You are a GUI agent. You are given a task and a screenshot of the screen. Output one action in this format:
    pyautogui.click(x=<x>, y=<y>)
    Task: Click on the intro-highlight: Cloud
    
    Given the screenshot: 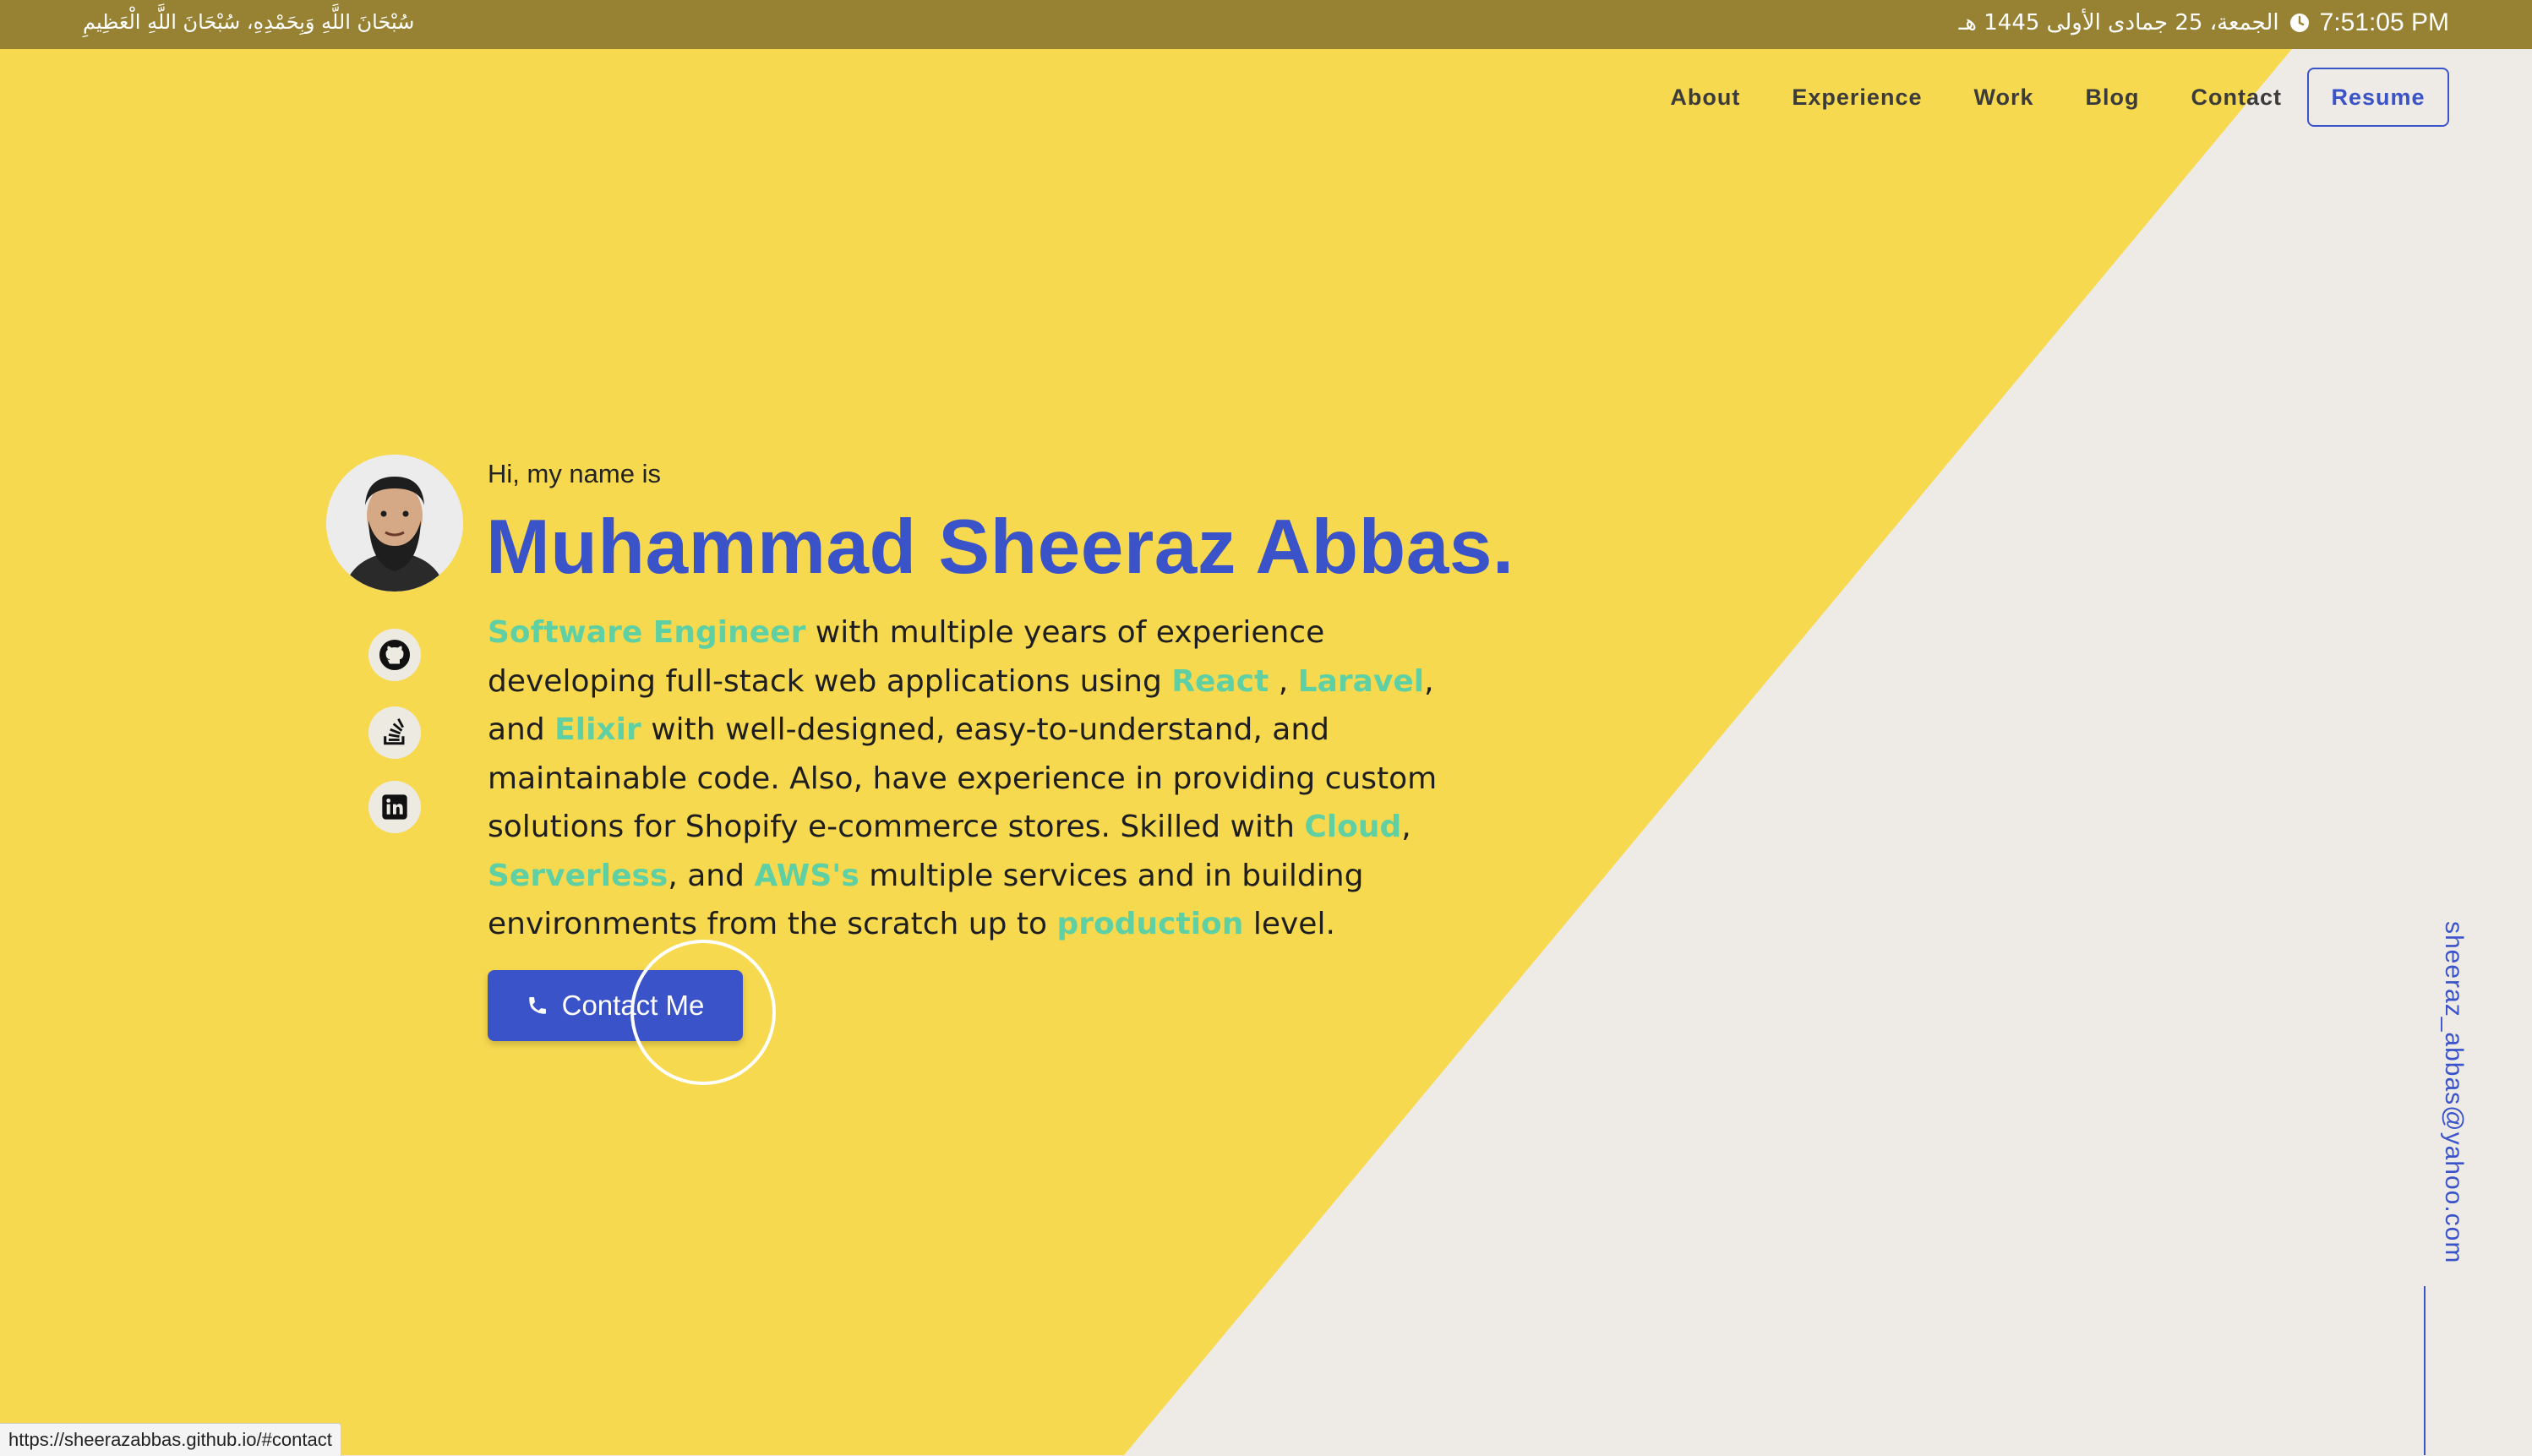 What is the action you would take?
    pyautogui.click(x=1353, y=827)
    